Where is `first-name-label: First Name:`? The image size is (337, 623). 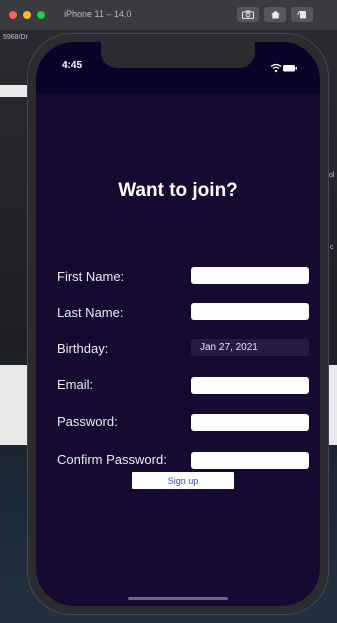
first-name-label: First Name: is located at coordinates (91, 276).